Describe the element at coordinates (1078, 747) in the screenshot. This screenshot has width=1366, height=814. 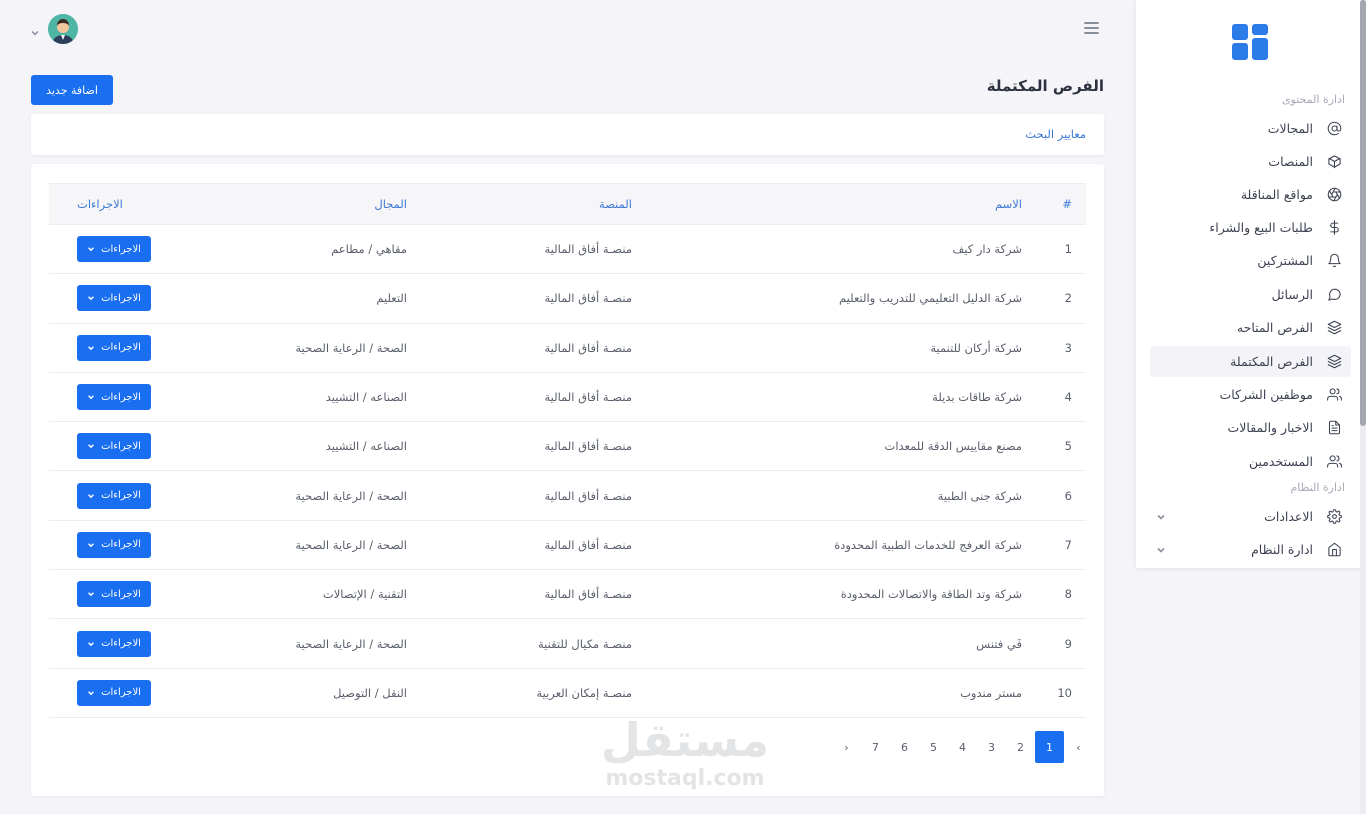
I see `pagination-prev: ‹` at that location.